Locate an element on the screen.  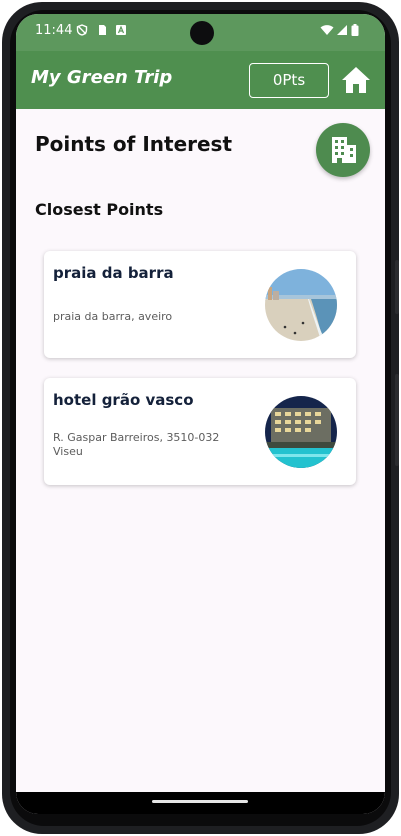
page-title: Points of Interest is located at coordinates (134, 144).